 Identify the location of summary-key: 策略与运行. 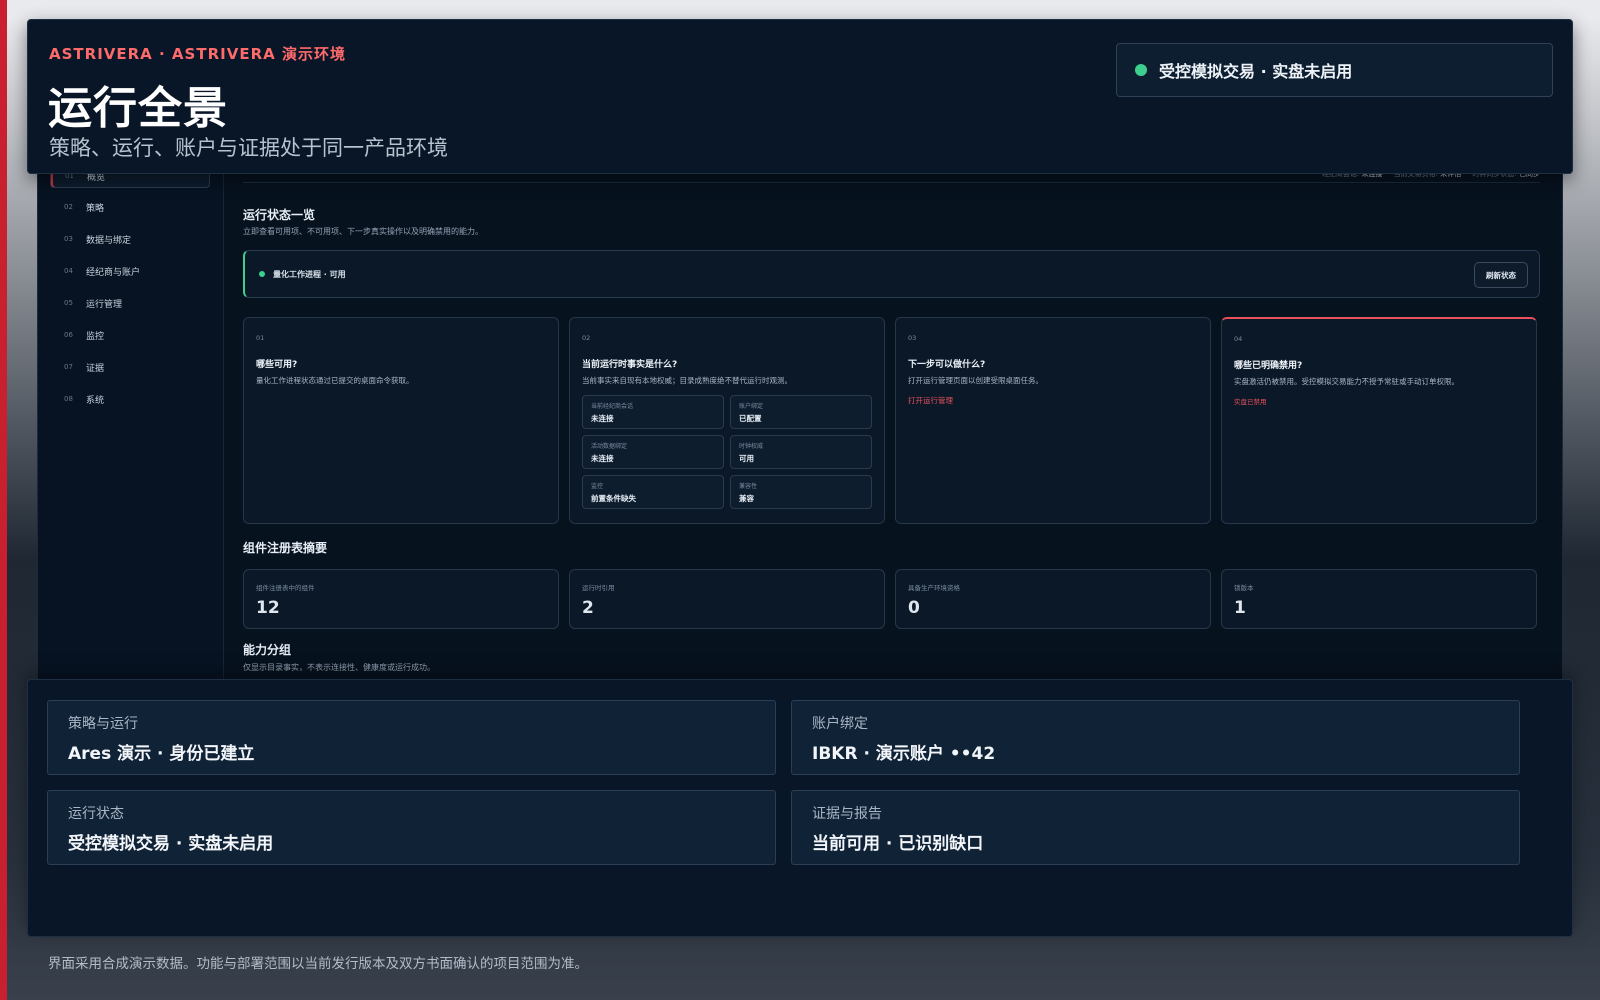
(103, 724).